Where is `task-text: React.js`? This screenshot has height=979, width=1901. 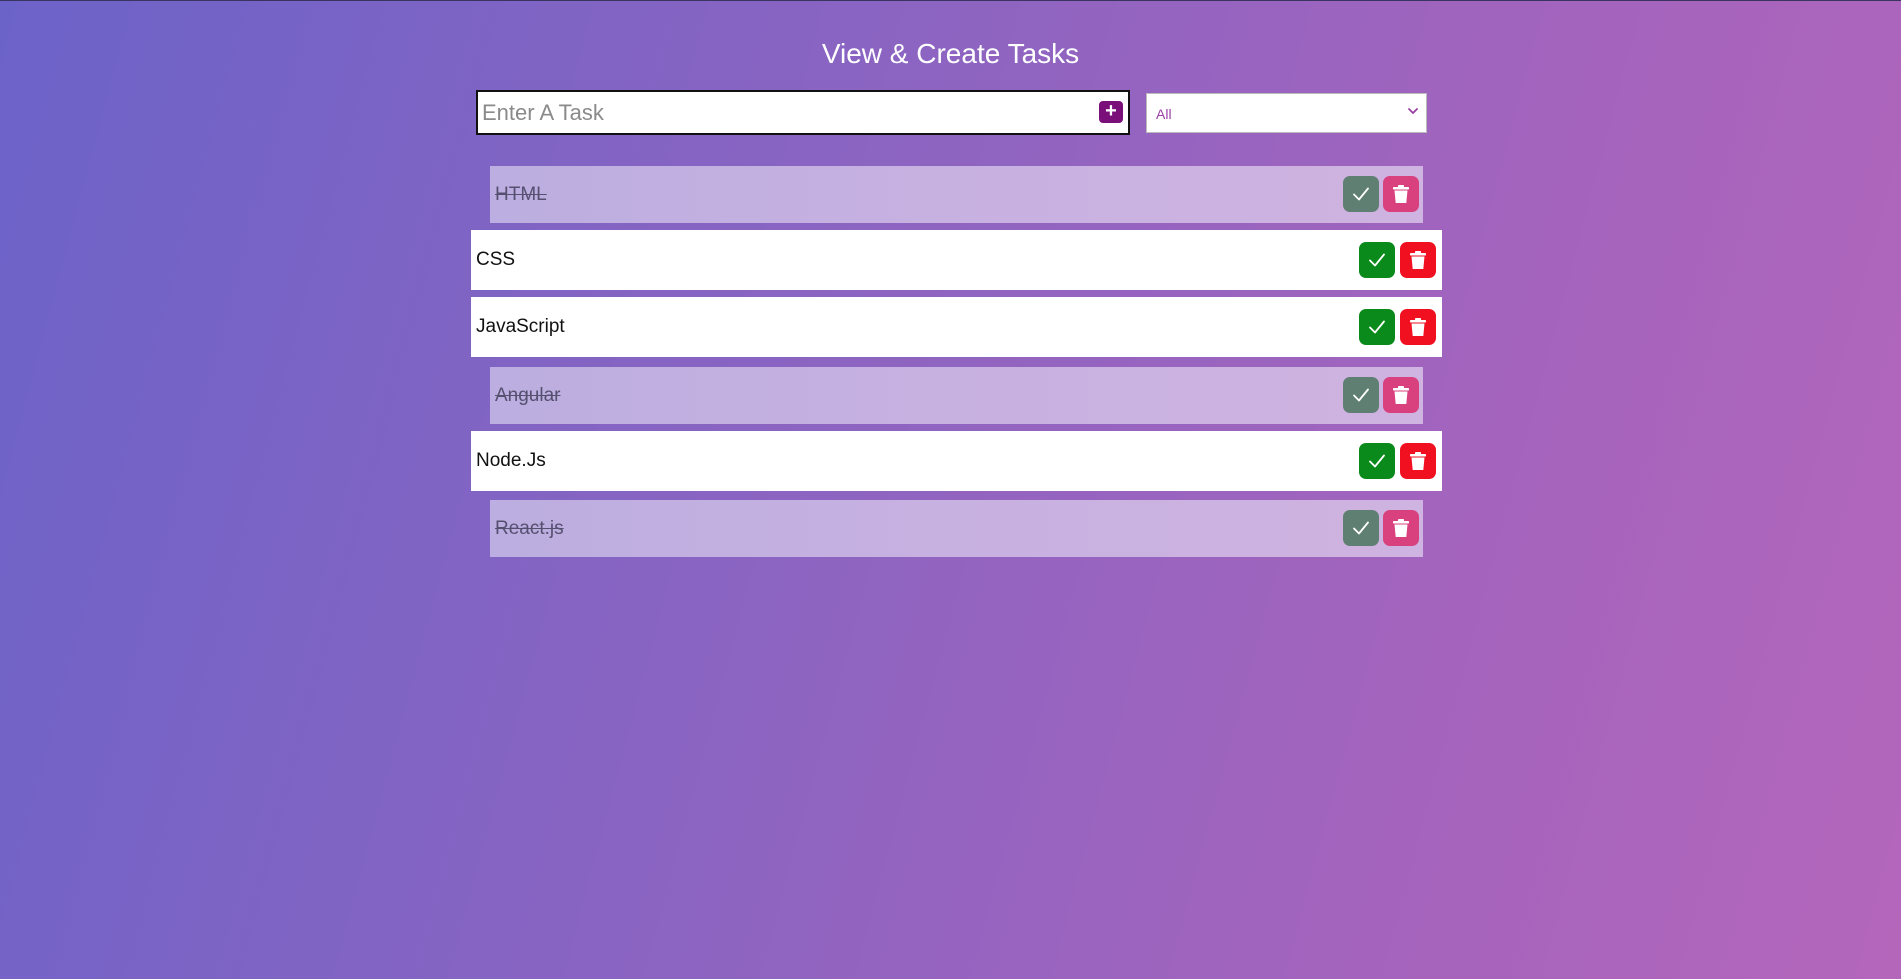
task-text: React.js is located at coordinates (529, 528).